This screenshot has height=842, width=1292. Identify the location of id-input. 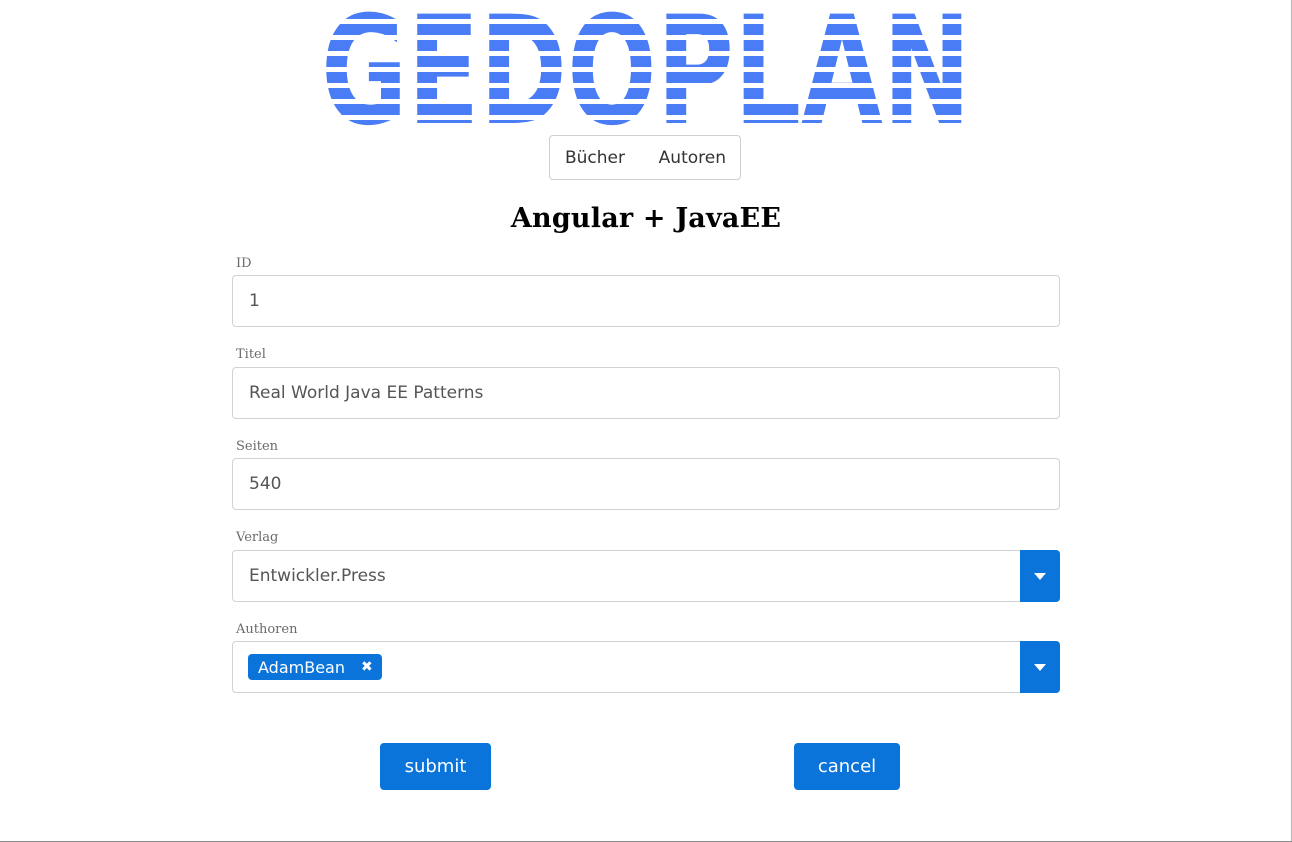
(646, 301).